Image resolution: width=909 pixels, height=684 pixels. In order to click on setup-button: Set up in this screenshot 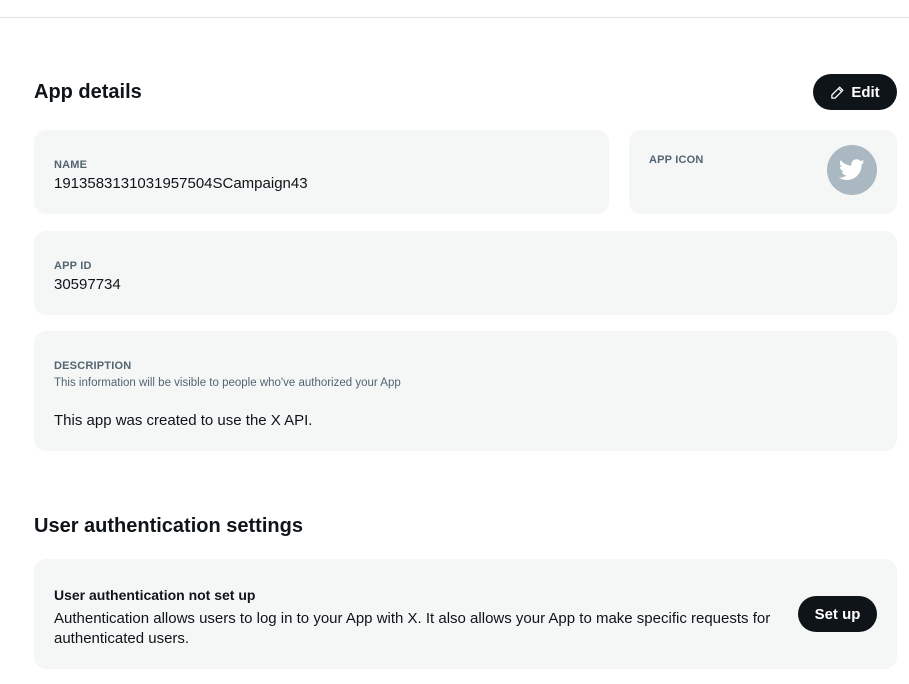, I will do `click(837, 614)`.